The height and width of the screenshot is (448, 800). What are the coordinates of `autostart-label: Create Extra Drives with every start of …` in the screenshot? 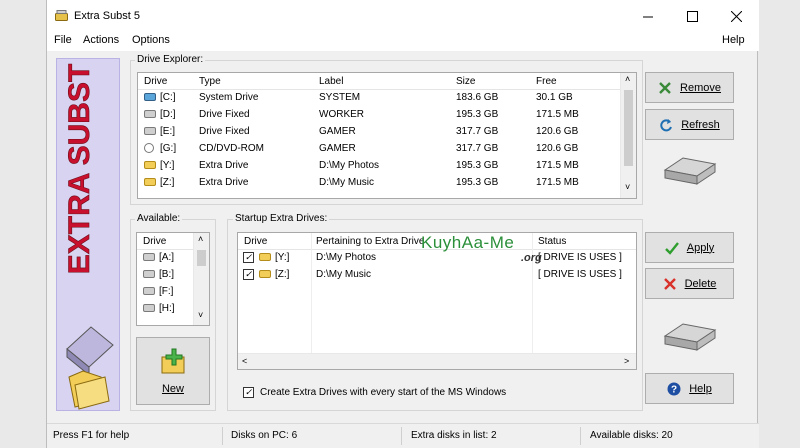 It's located at (383, 392).